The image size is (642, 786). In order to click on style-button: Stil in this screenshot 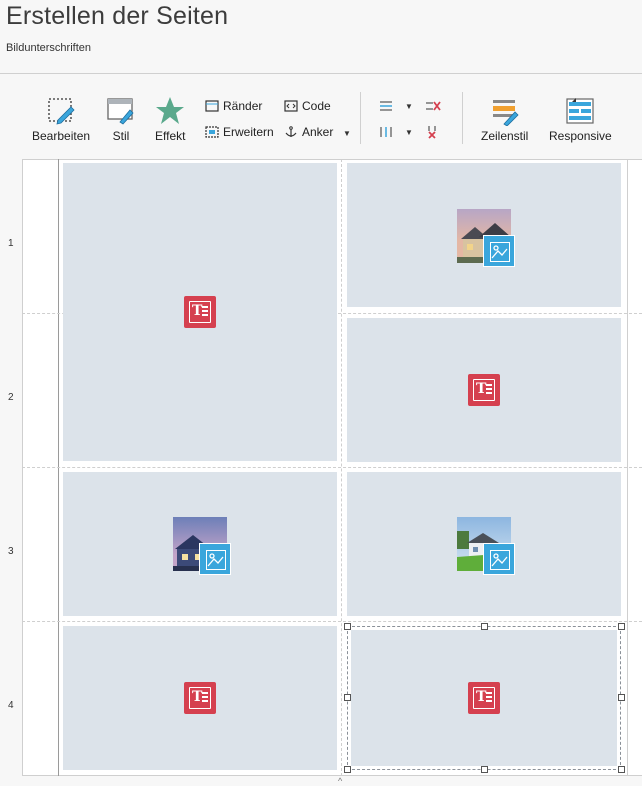, I will do `click(121, 119)`.